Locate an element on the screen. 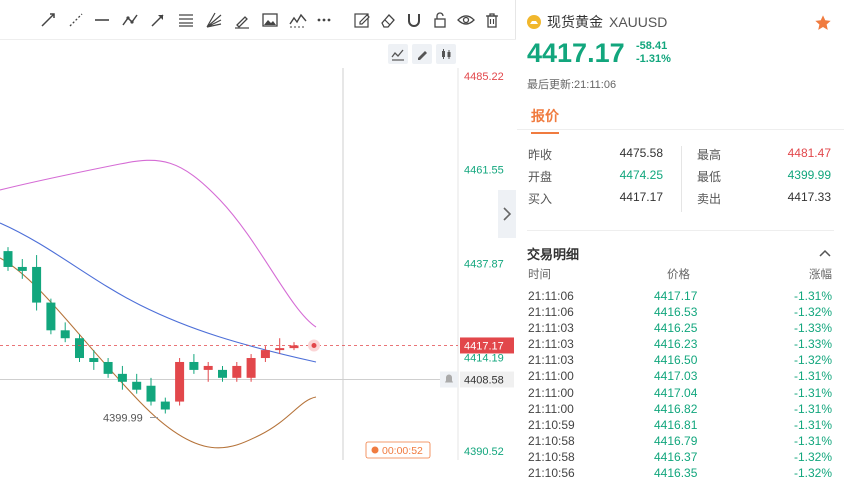 Image resolution: width=844 pixels, height=479 pixels. last-update-time: 最后更新:21:11:06 is located at coordinates (572, 85).